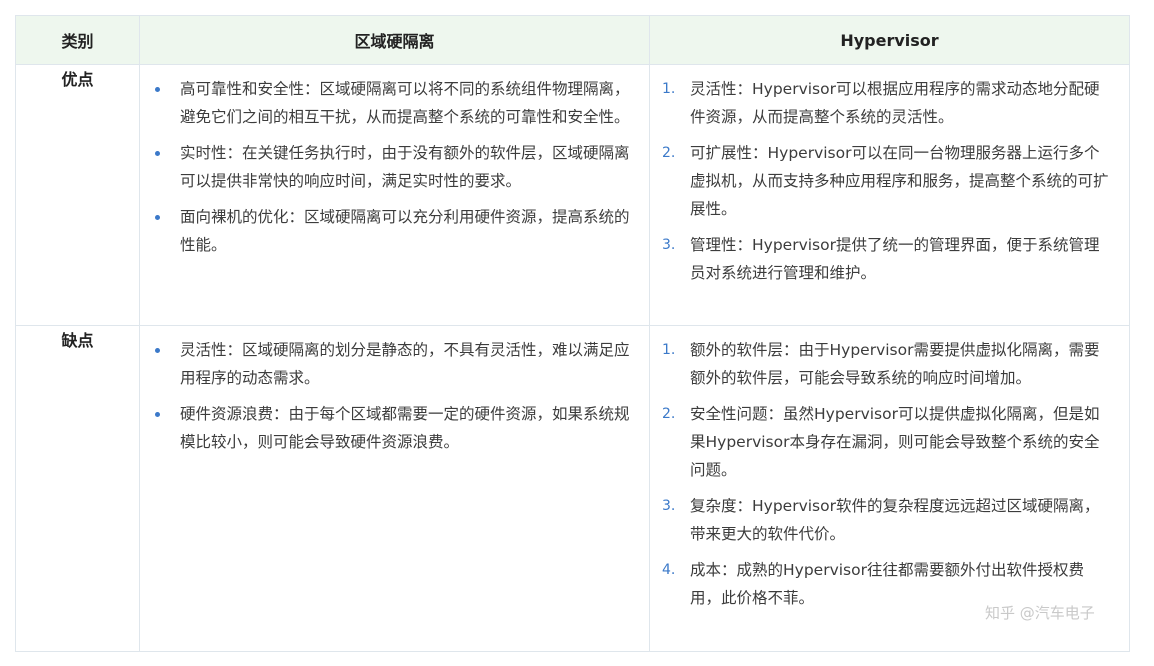  What do you see at coordinates (889, 40) in the screenshot?
I see `header-hypervisor: Hypervisor` at bounding box center [889, 40].